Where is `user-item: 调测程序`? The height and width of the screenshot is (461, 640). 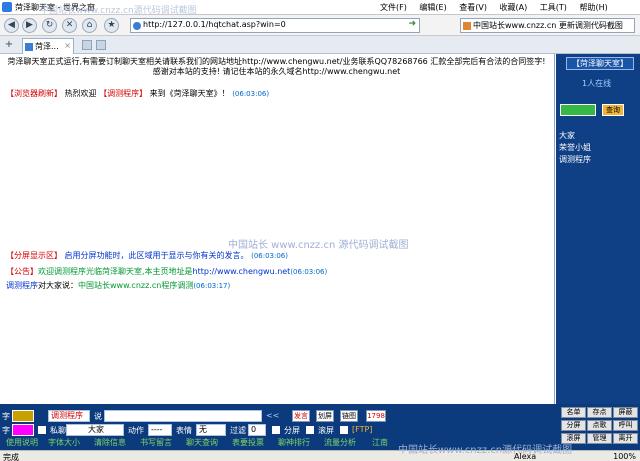 user-item: 调测程序 is located at coordinates (575, 159).